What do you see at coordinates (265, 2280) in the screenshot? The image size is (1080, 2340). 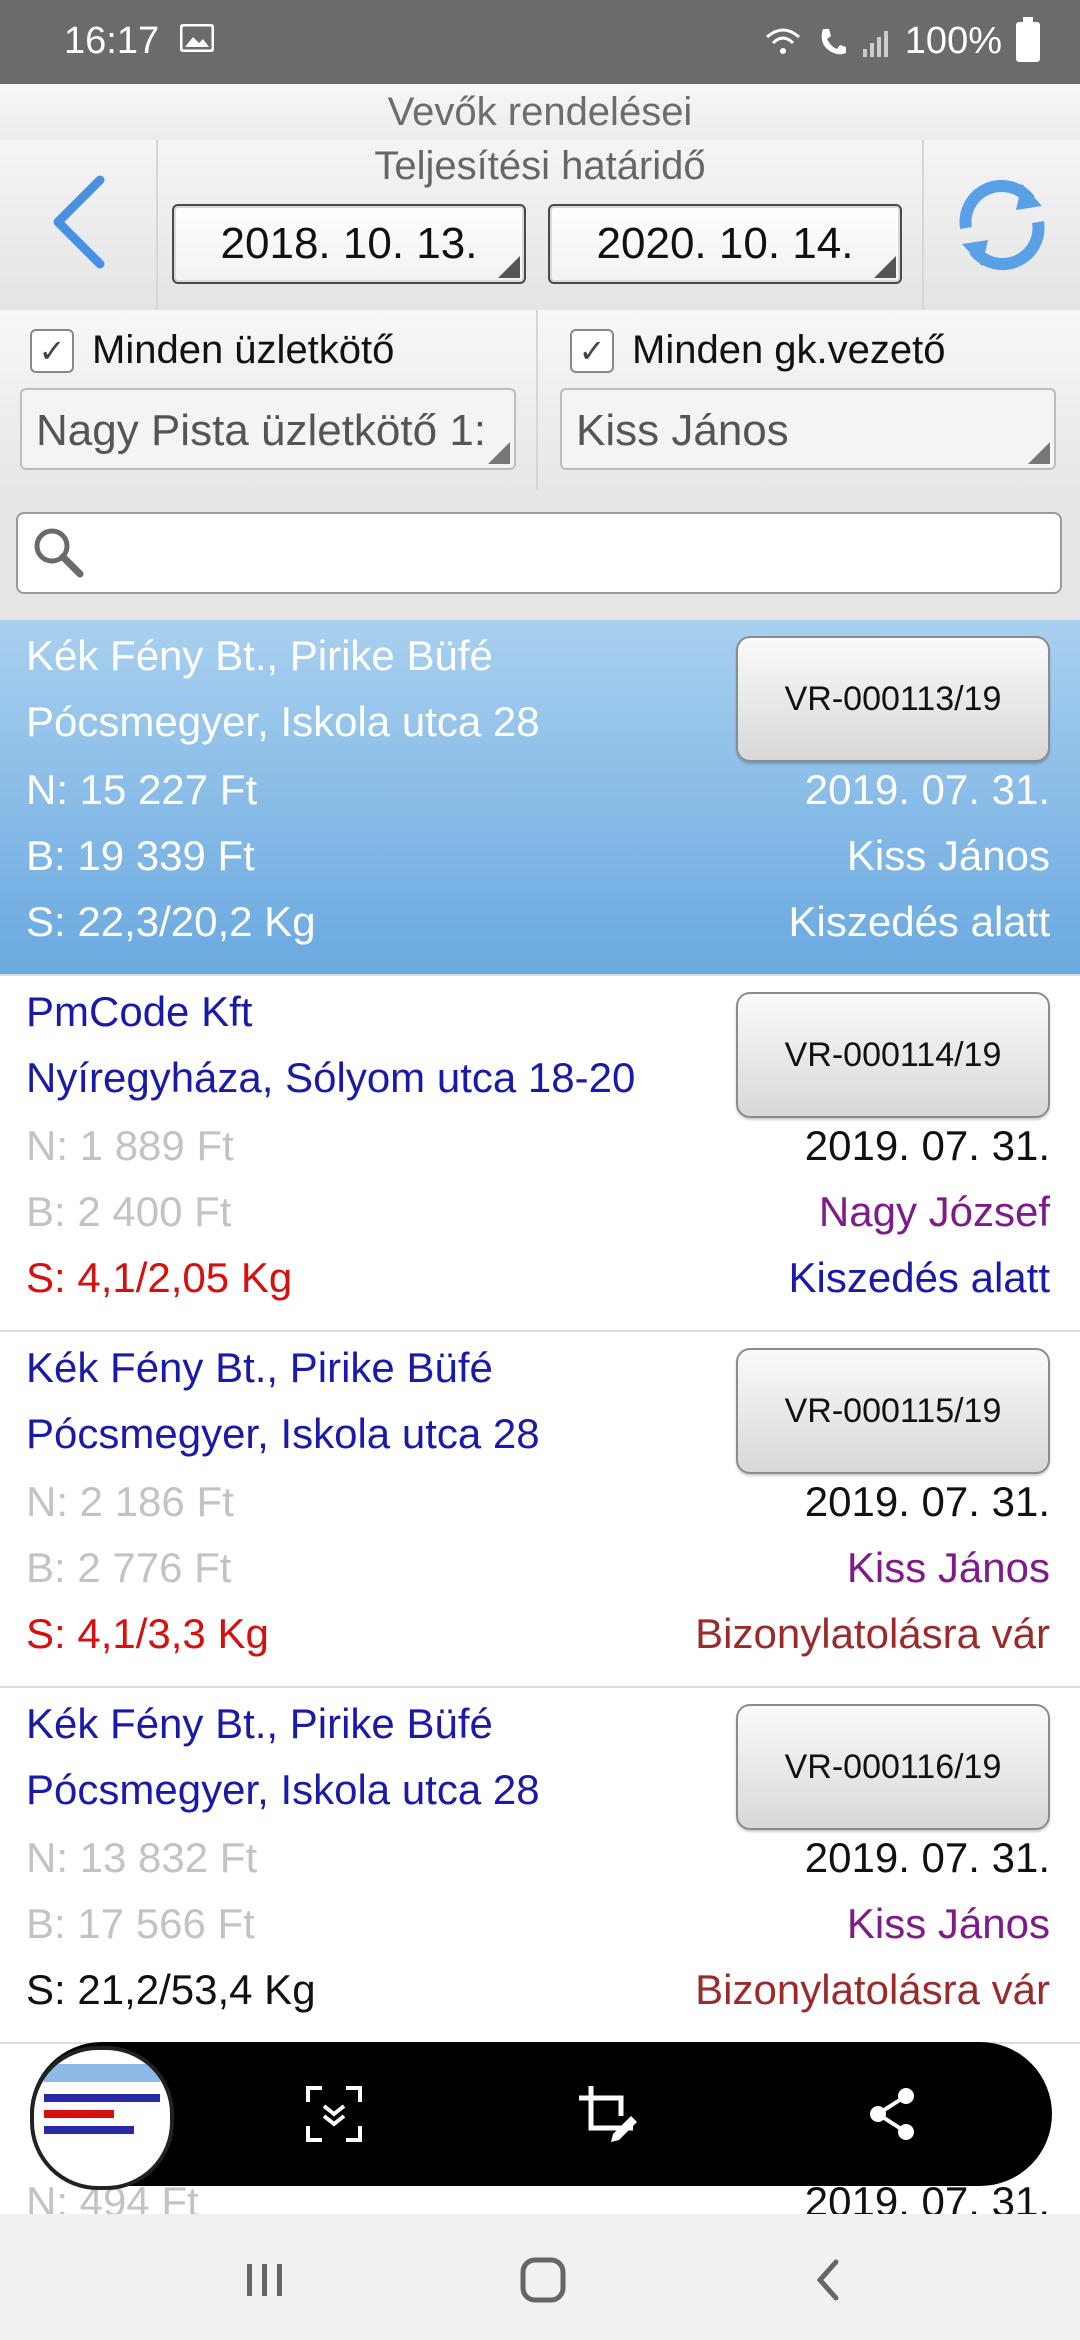 I see `recent-apps-icon` at bounding box center [265, 2280].